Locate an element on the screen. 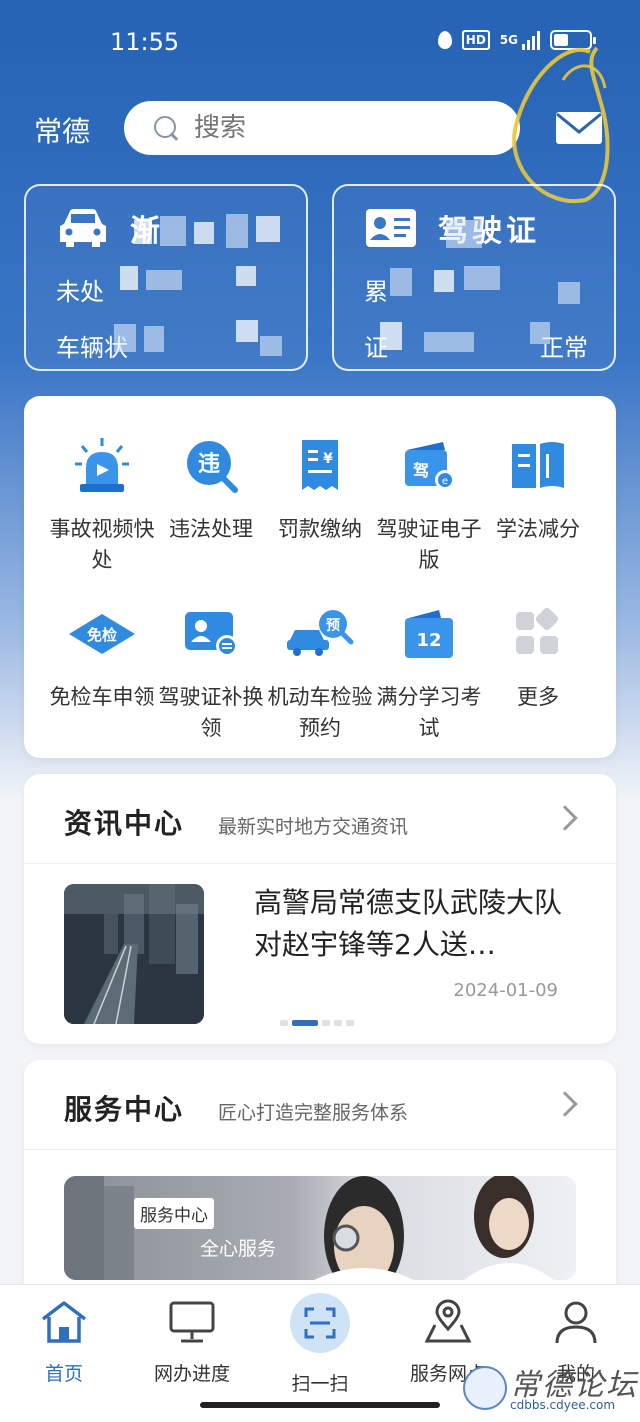  service-center-subtitle: 匠心打造完整服务体系 is located at coordinates (313, 1113).